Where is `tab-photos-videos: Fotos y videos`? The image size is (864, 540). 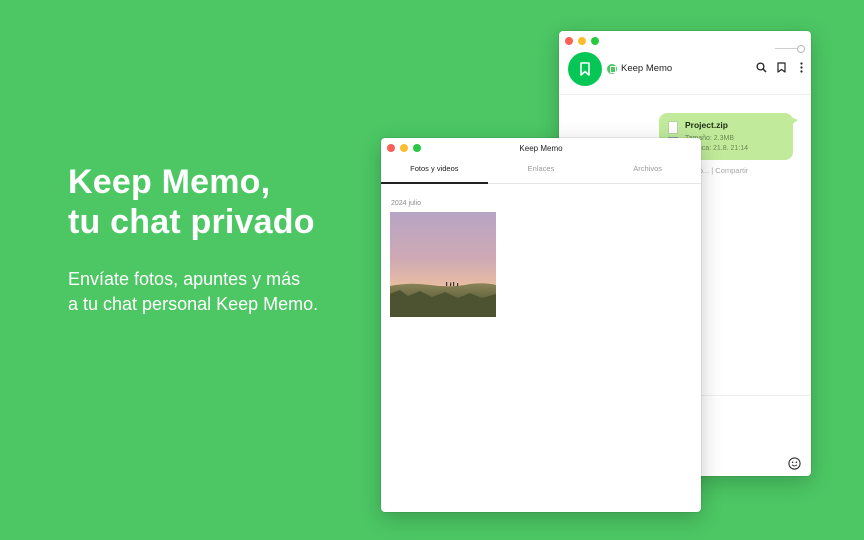 tab-photos-videos: Fotos y videos is located at coordinates (434, 170).